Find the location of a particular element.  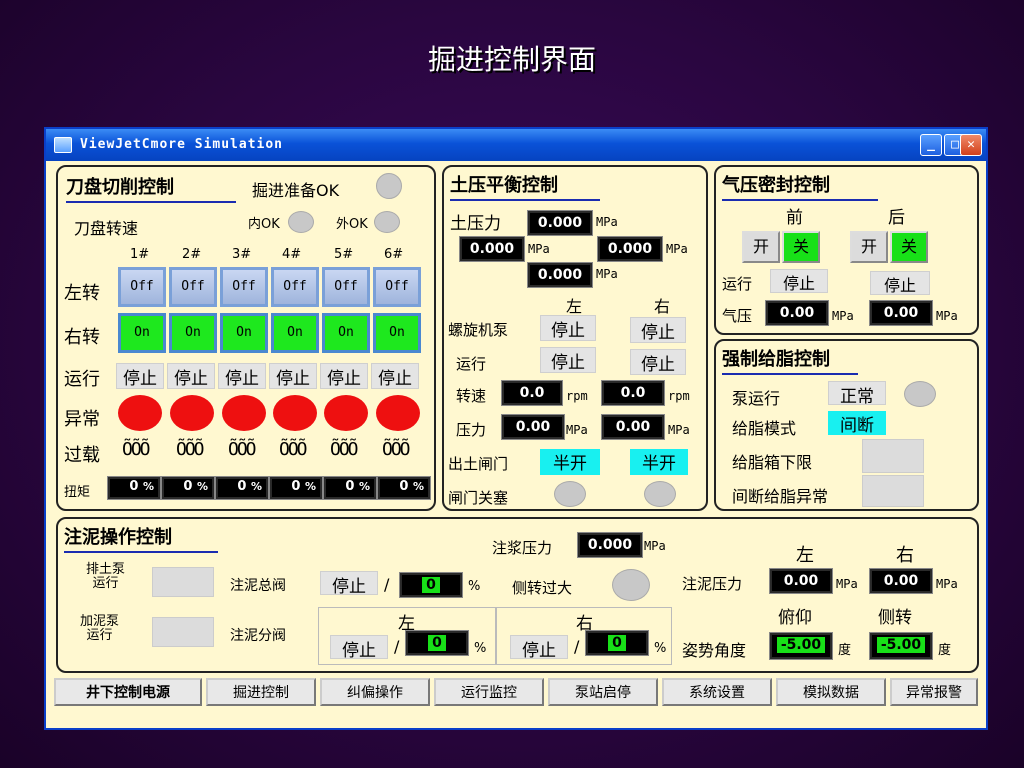

close-button: ✕ is located at coordinates (971, 145).